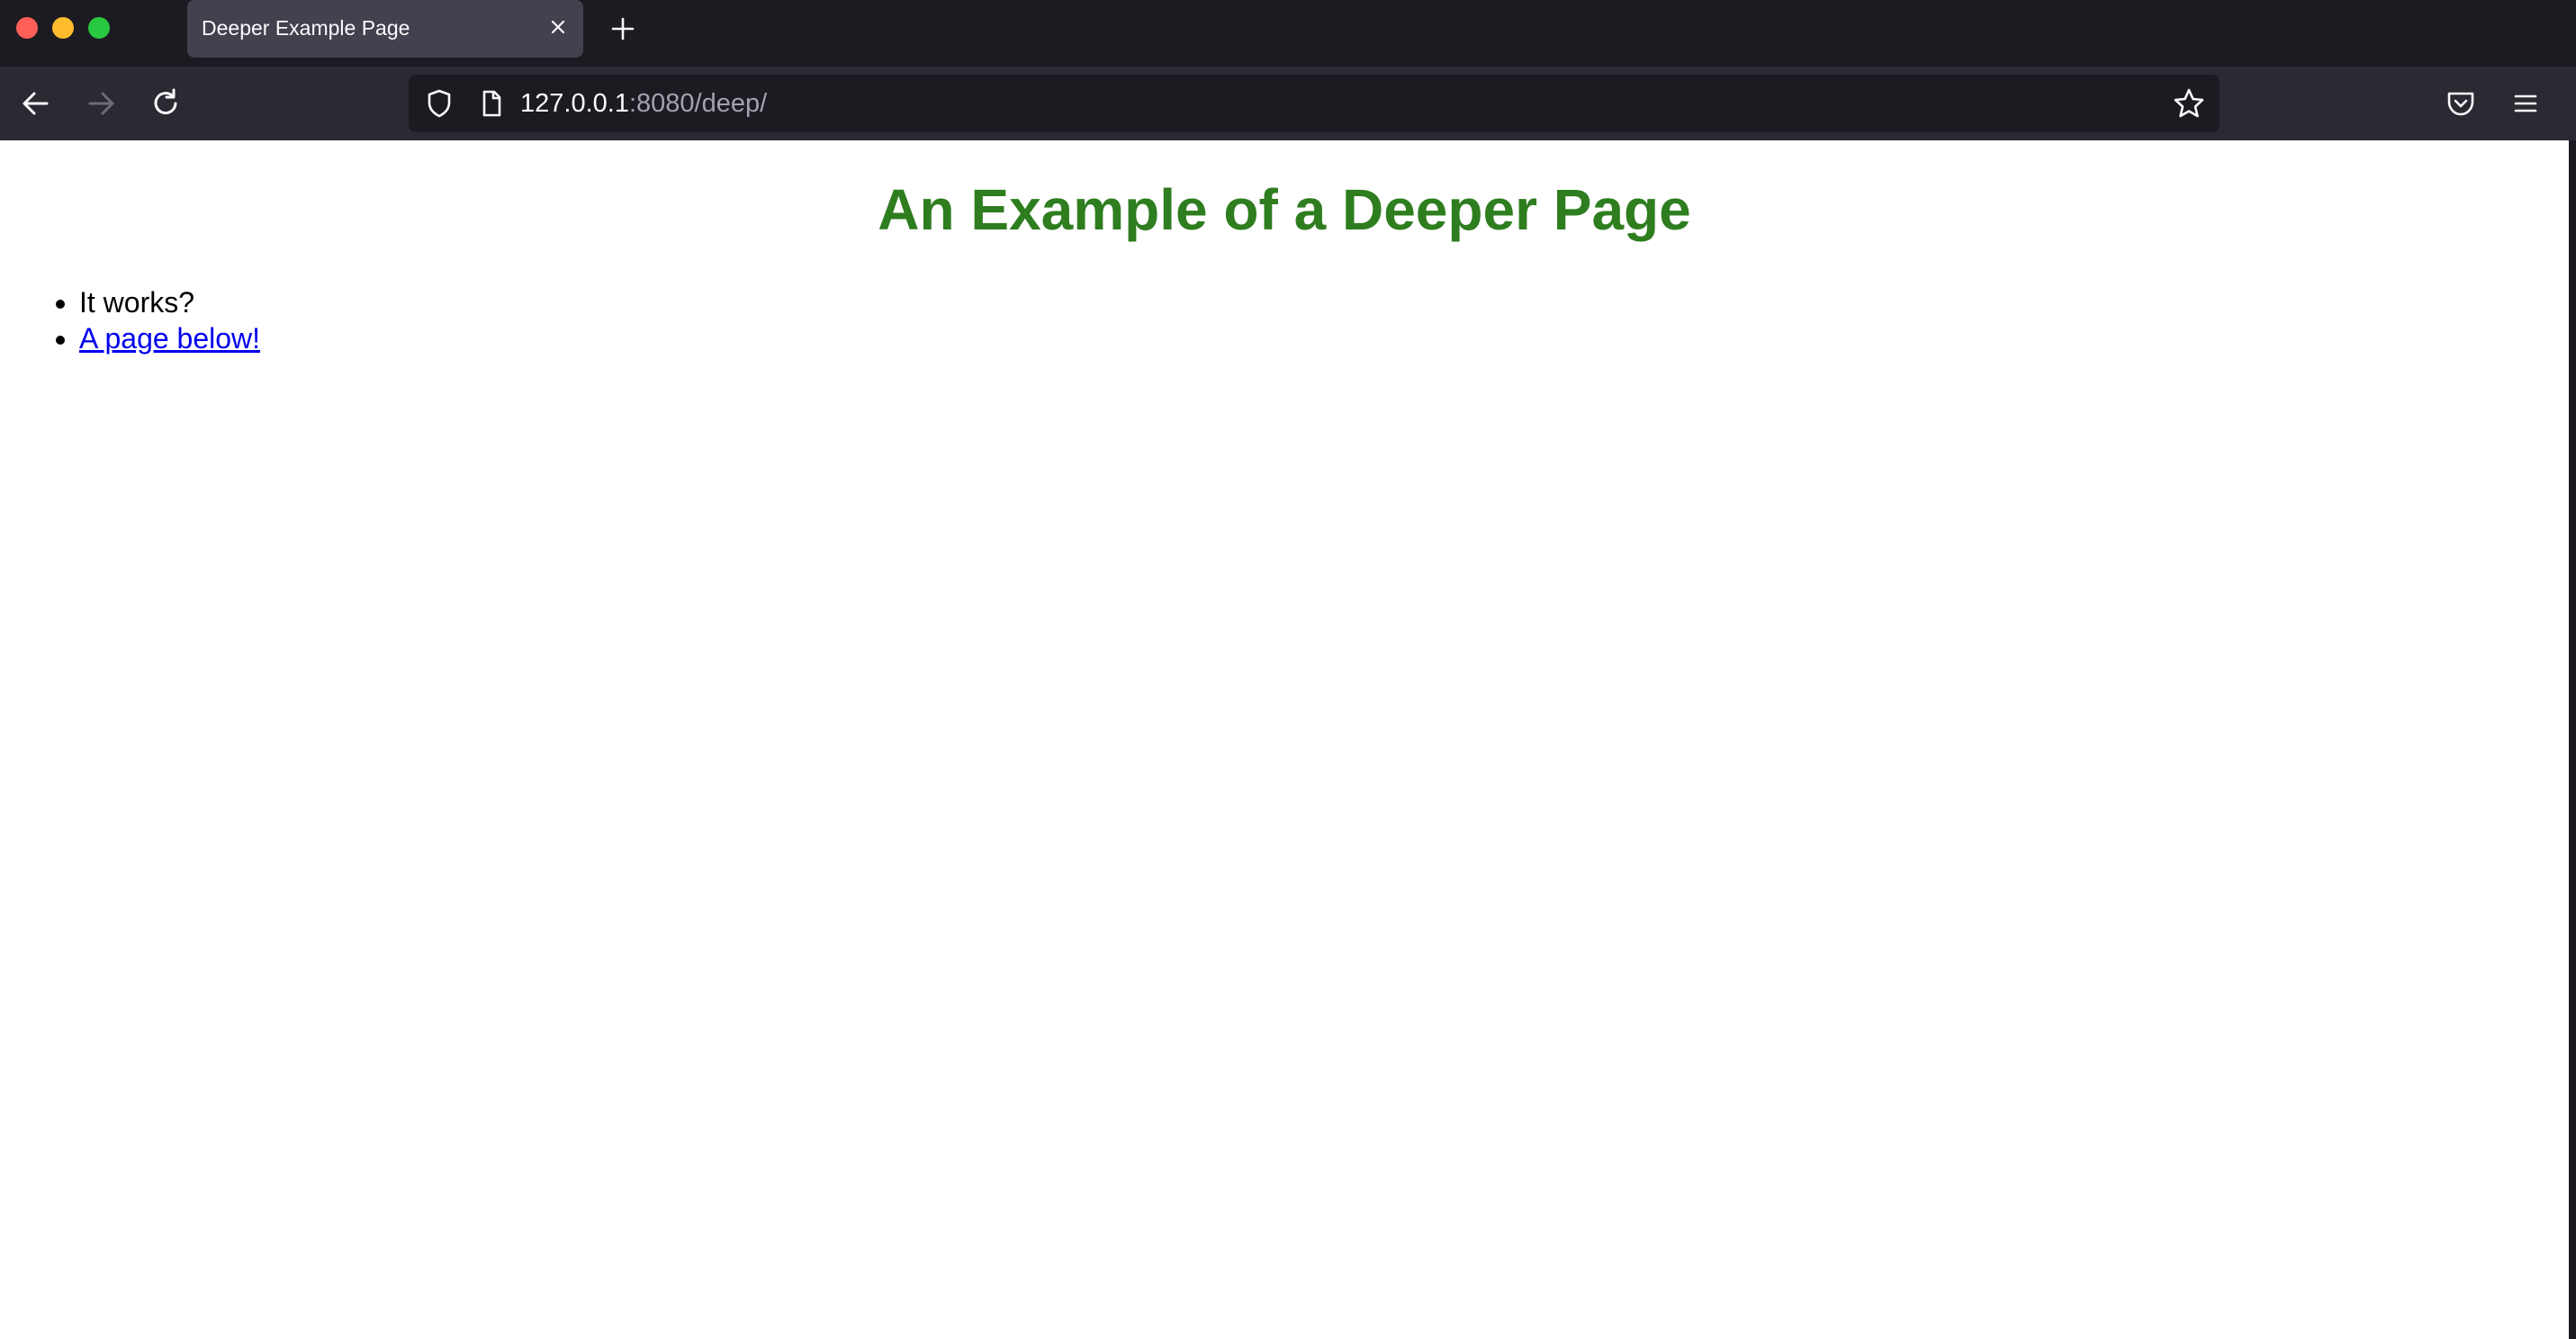 This screenshot has height=1339, width=2576. Describe the element at coordinates (439, 103) in the screenshot. I see `shield-icon` at that location.